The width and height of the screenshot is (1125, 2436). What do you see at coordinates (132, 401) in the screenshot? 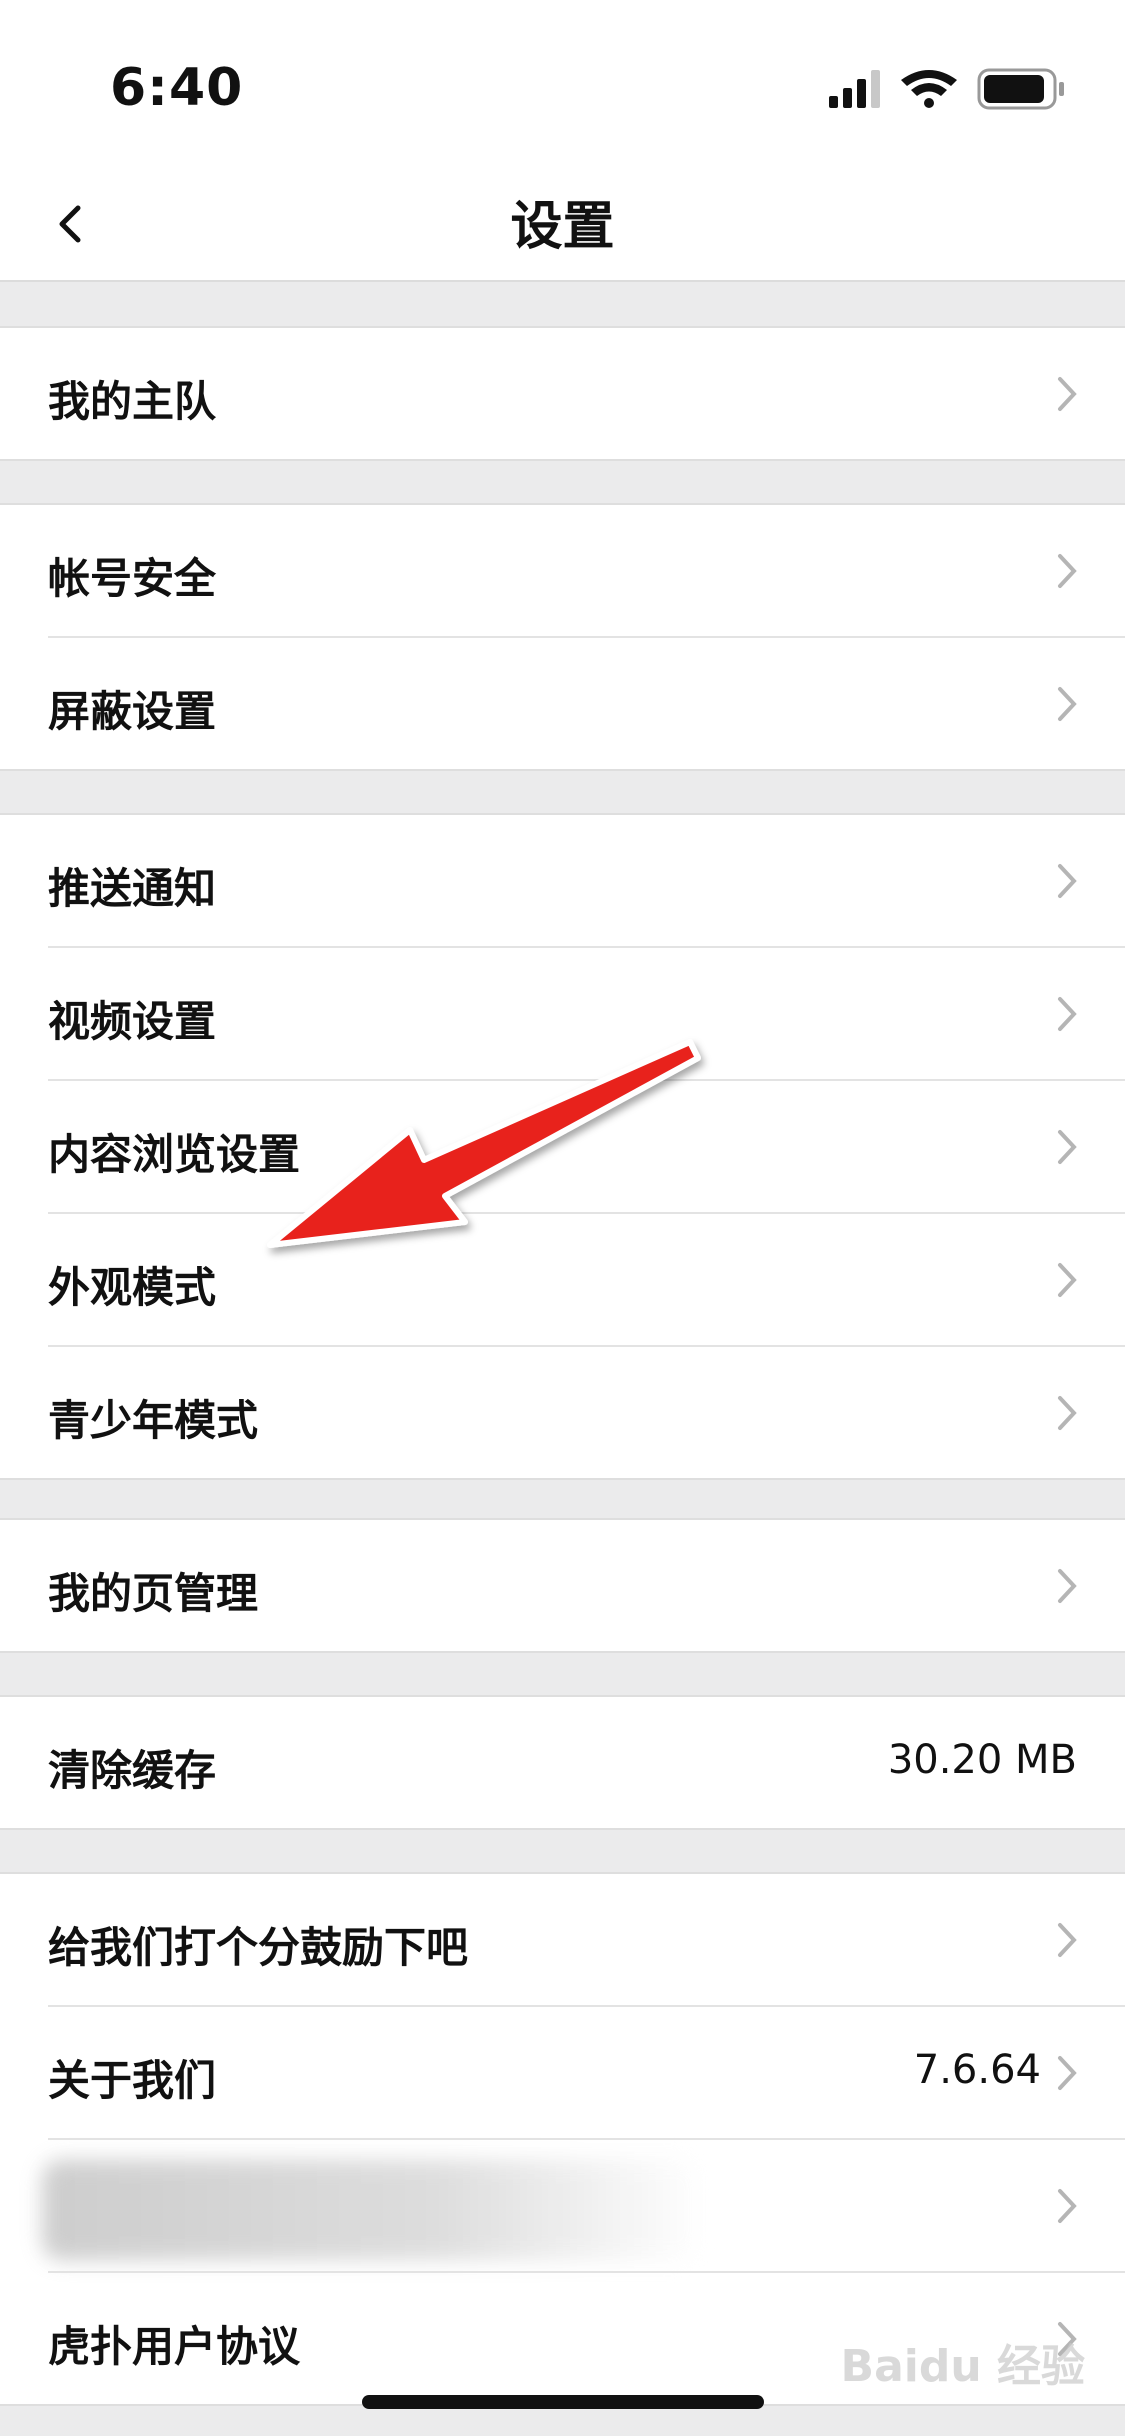
I see `row-label: 我的主队` at bounding box center [132, 401].